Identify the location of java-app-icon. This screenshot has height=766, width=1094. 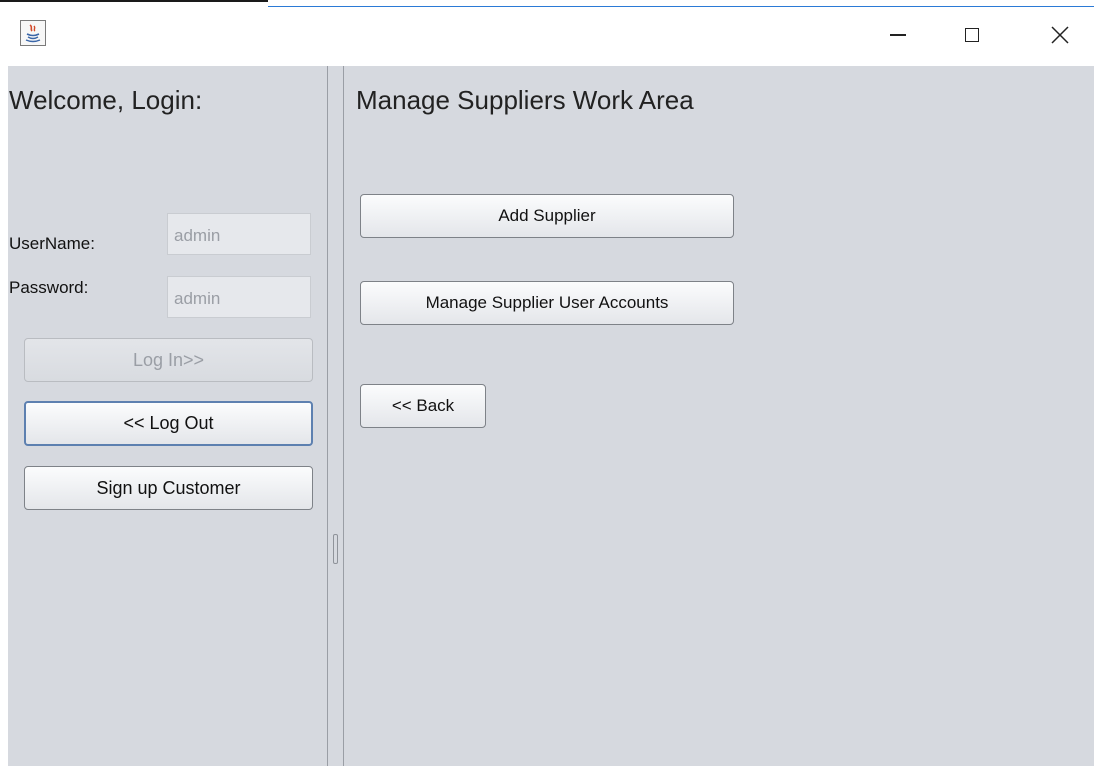
(33, 33).